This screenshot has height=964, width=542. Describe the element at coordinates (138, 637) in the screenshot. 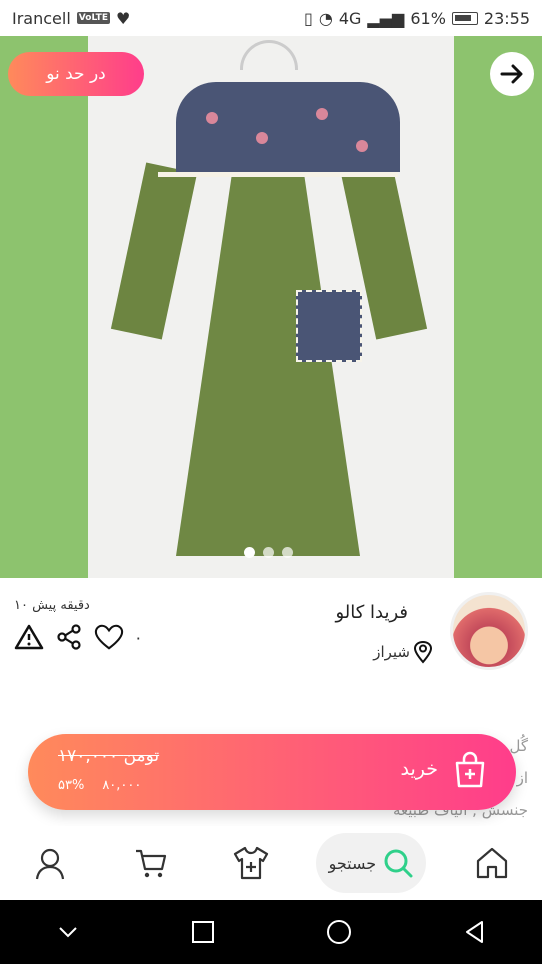

I see `like-count: ۰` at that location.